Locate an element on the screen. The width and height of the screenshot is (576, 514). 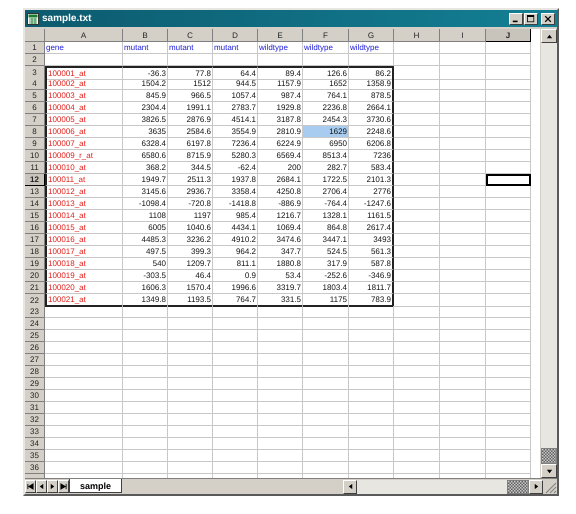
scroll-right-button is located at coordinates (536, 487).